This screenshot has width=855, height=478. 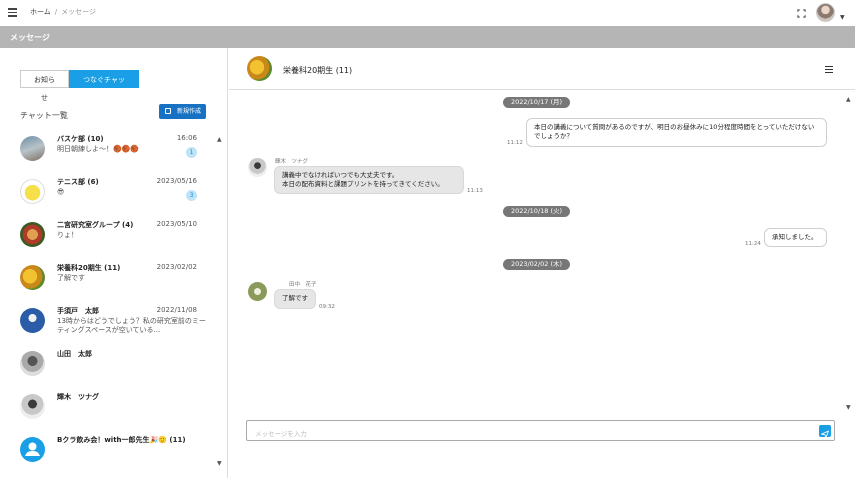 I want to click on message-bubble: 了解です, so click(x=295, y=299).